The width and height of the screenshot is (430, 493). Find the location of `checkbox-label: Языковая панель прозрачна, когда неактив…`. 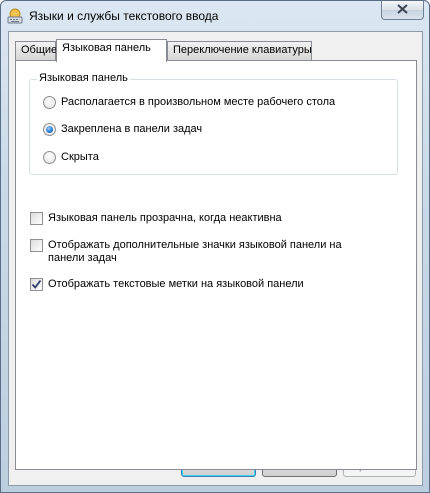

checkbox-label: Языковая панель прозрачна, когда неактив… is located at coordinates (165, 218).